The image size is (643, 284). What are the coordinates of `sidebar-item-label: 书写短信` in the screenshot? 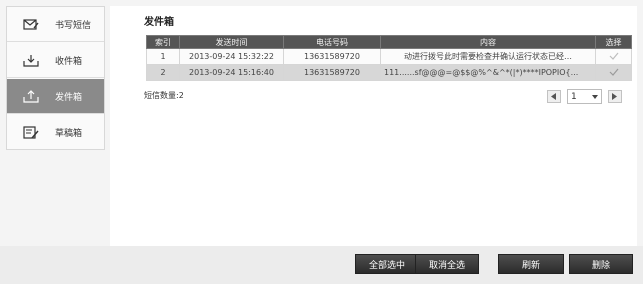 It's located at (73, 25).